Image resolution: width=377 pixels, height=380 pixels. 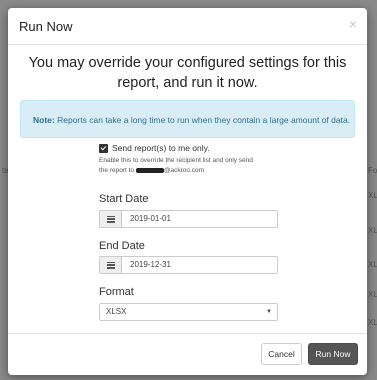 I want to click on redacted-email-block, so click(x=149, y=170).